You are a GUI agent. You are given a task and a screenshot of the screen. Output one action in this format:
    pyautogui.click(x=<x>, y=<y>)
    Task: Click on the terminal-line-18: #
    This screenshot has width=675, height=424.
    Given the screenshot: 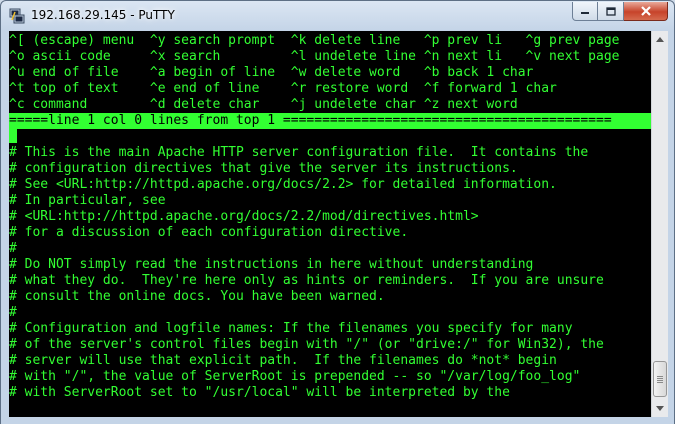 What is the action you would take?
    pyautogui.click(x=13, y=312)
    